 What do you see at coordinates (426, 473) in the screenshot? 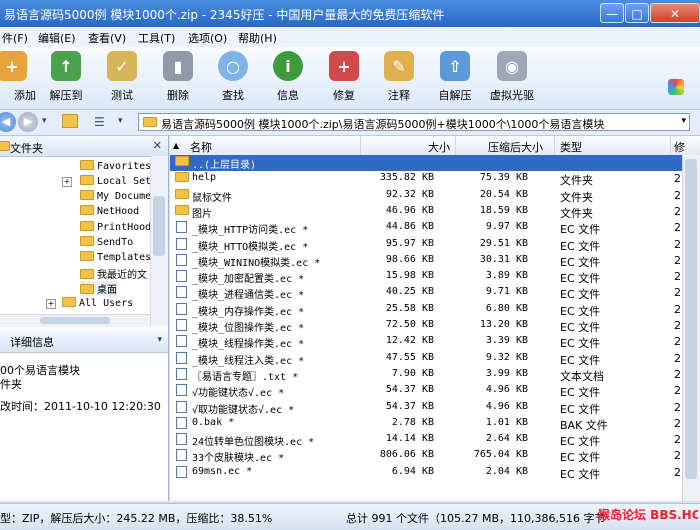
I see `file-row: 69msn.ec * 6.94 KB 2.04 KB EC 文件 2` at bounding box center [426, 473].